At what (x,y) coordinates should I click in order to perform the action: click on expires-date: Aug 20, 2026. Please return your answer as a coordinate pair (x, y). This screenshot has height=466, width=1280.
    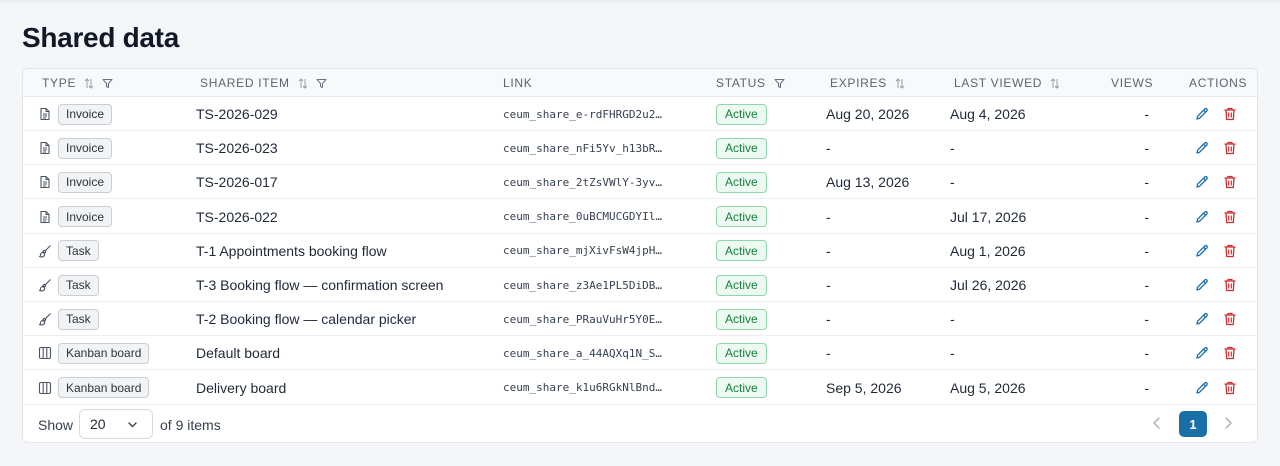
    Looking at the image, I should click on (868, 114).